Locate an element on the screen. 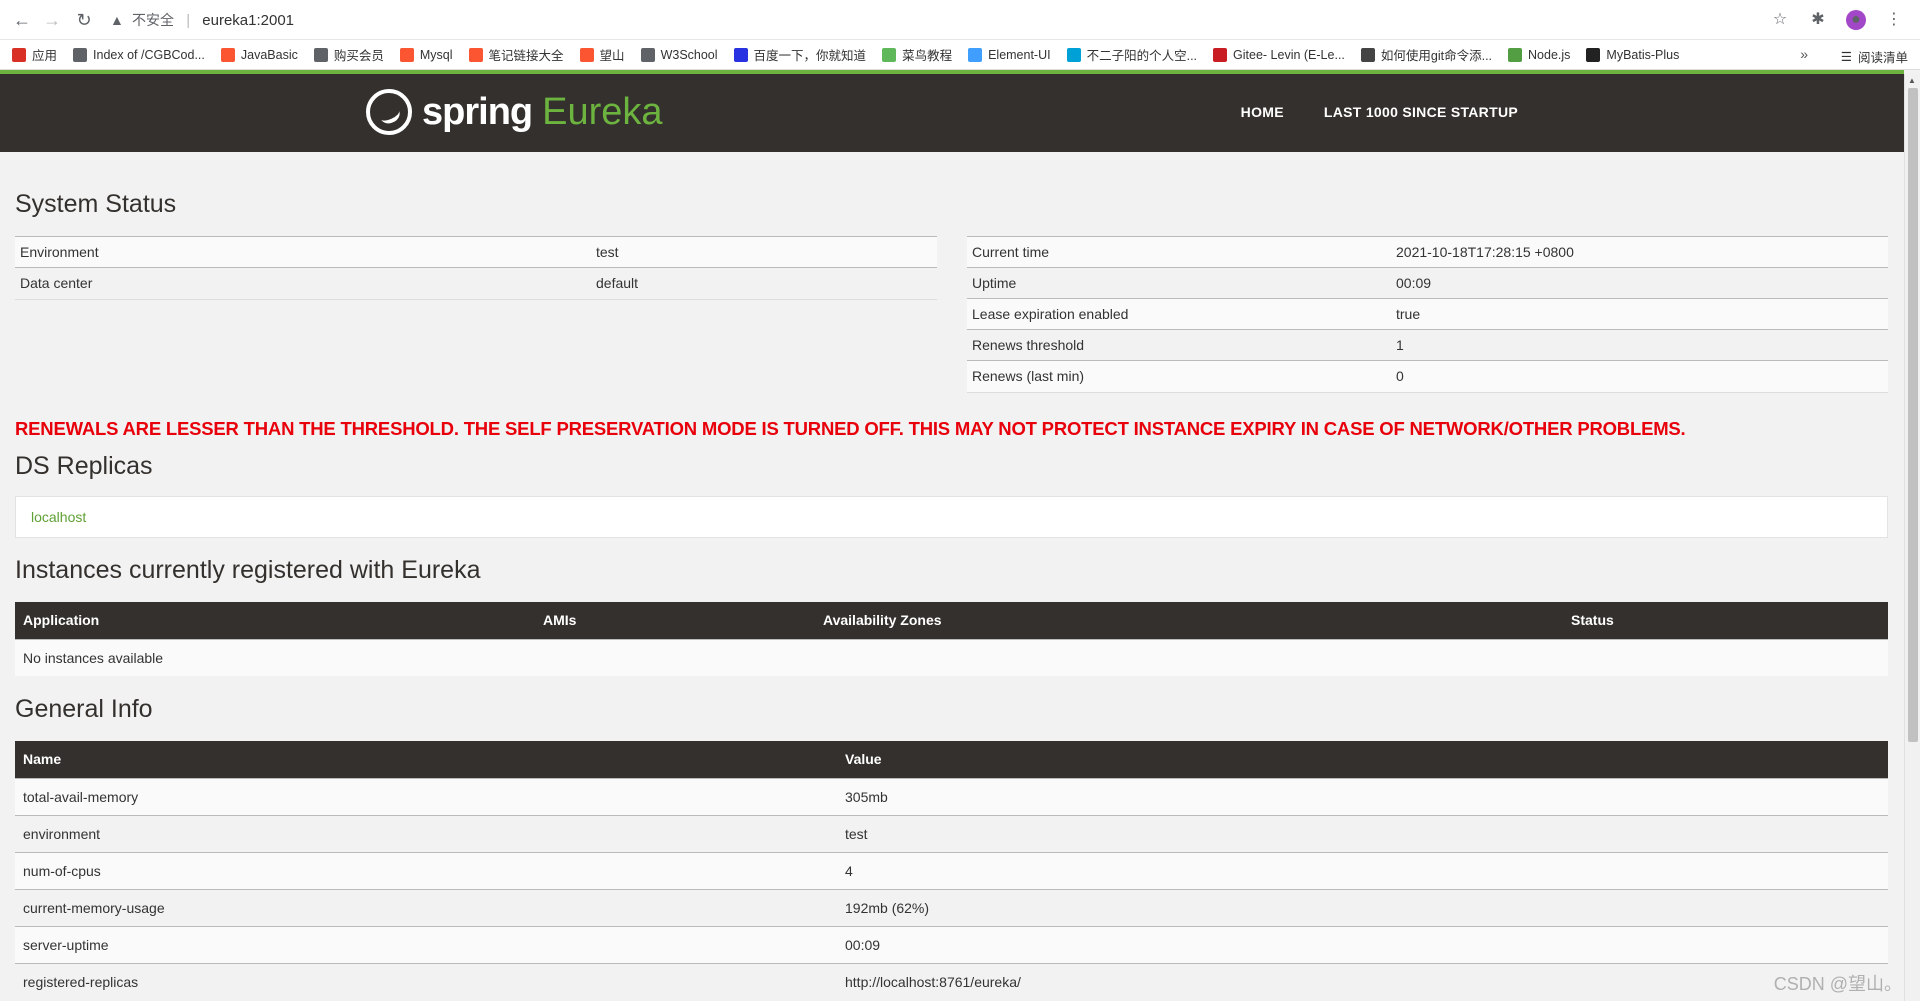 Image resolution: width=1920 pixels, height=1001 pixels. bookmark-item: JavaBasic is located at coordinates (259, 54).